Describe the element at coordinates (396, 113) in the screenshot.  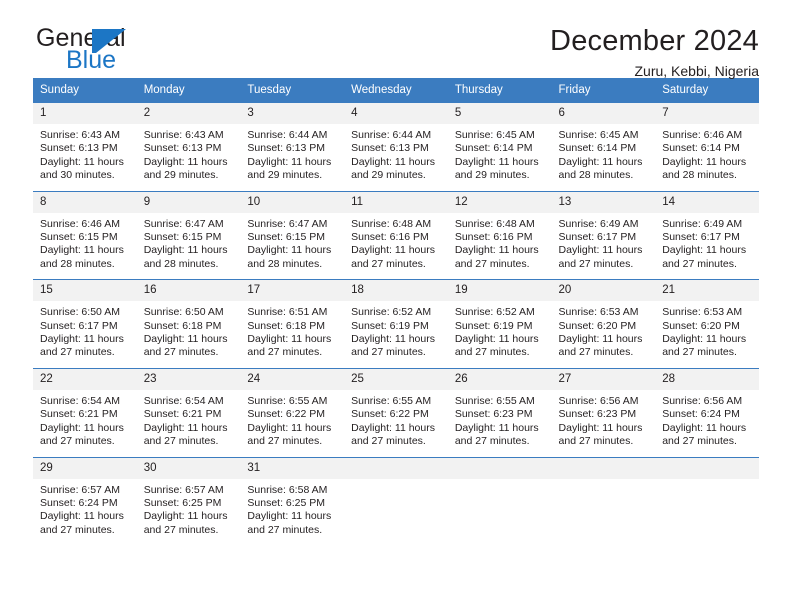
I see `day-number: 4` at that location.